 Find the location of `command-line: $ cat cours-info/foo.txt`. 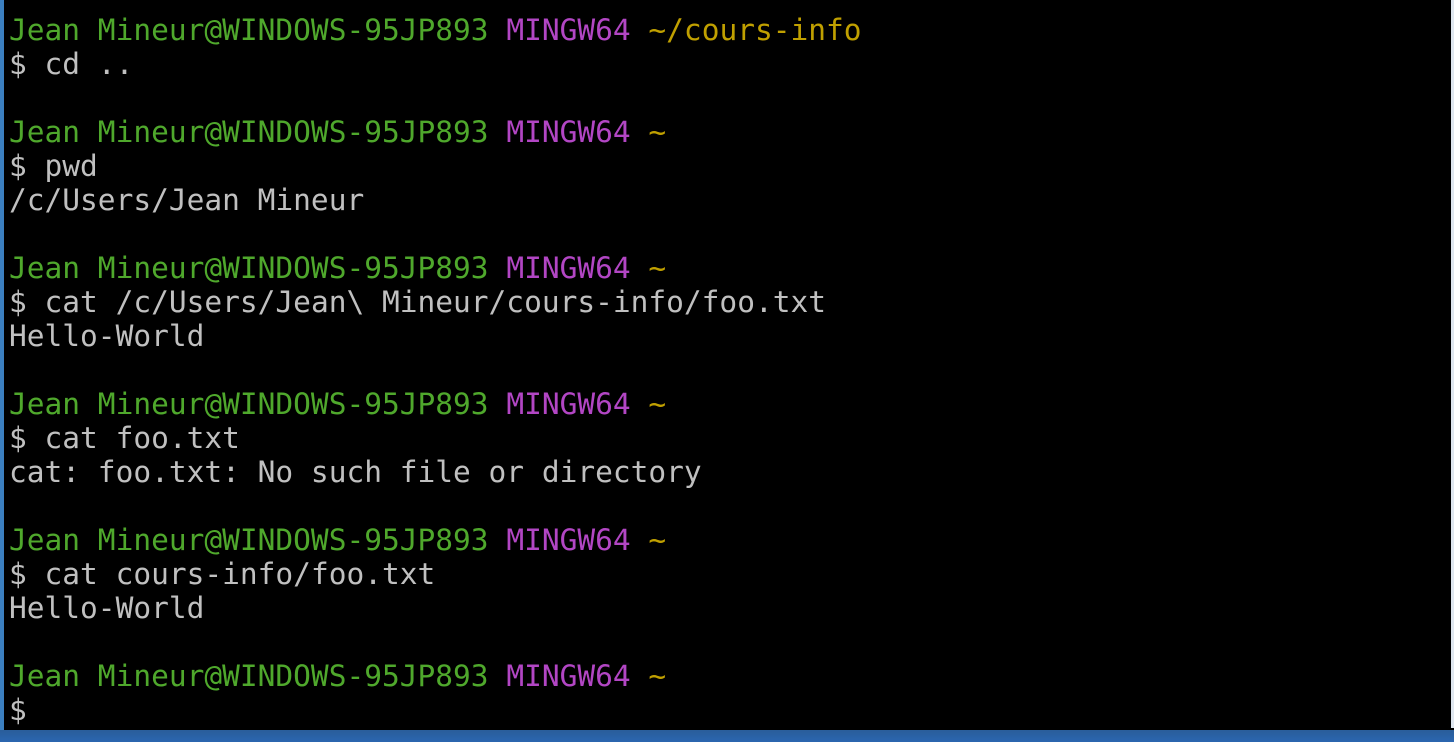

command-line: $ cat cours-info/foo.txt is located at coordinates (435, 574).